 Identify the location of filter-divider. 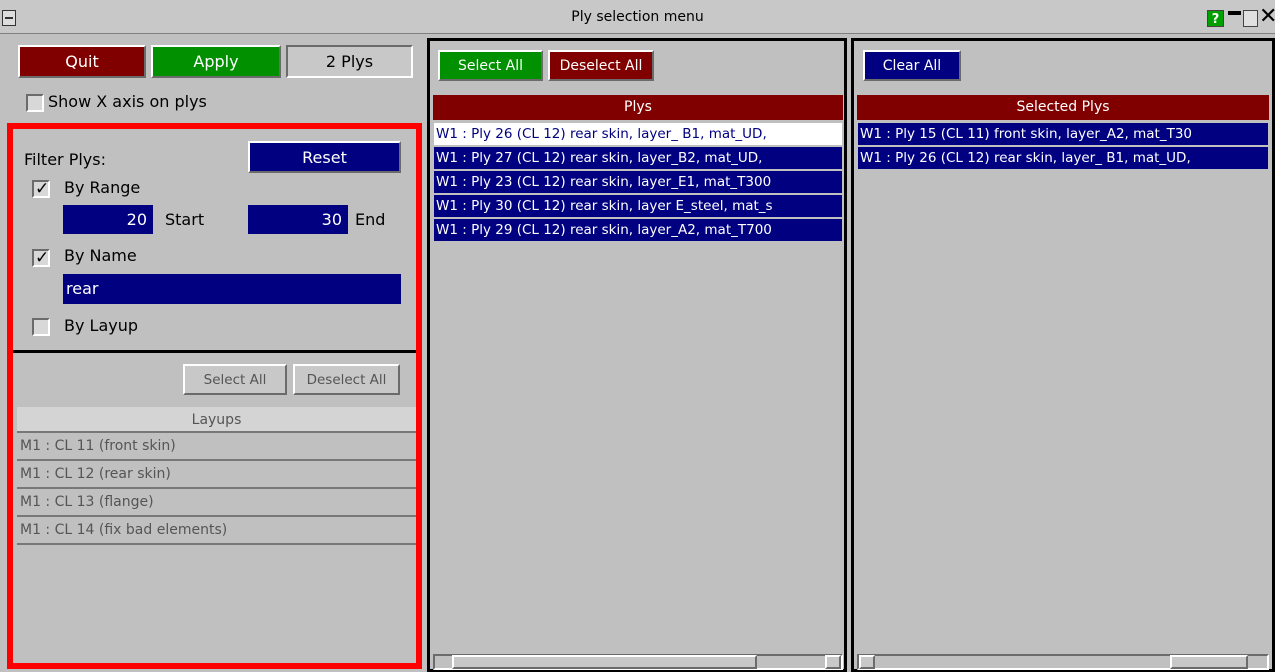
(214, 351).